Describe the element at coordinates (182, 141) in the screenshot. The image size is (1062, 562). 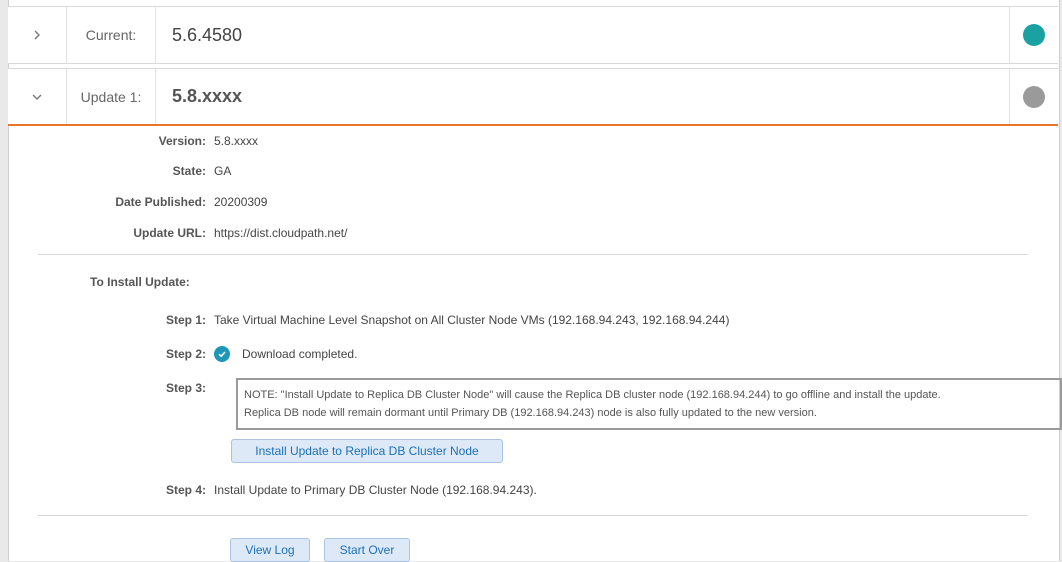
I see `version-label: Version:` at that location.